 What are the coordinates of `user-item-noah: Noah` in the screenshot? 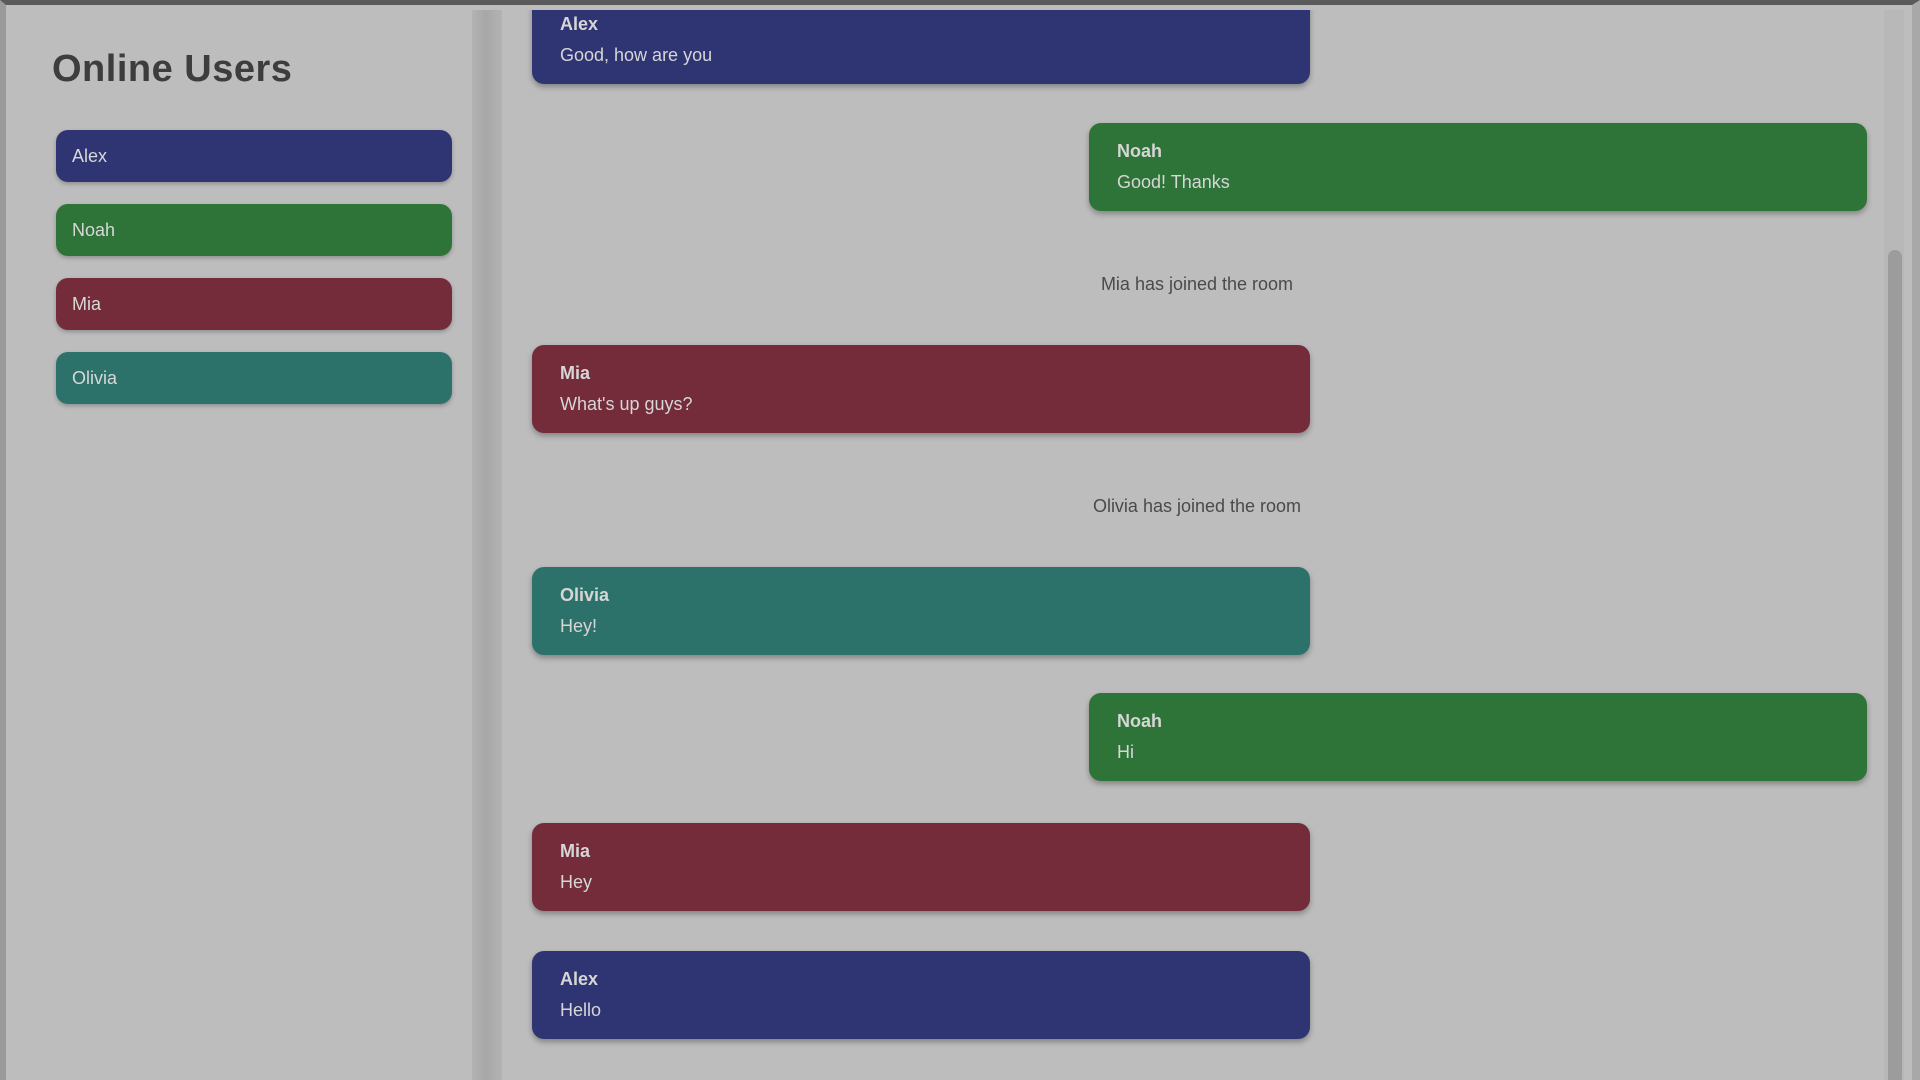 It's located at (254, 230).